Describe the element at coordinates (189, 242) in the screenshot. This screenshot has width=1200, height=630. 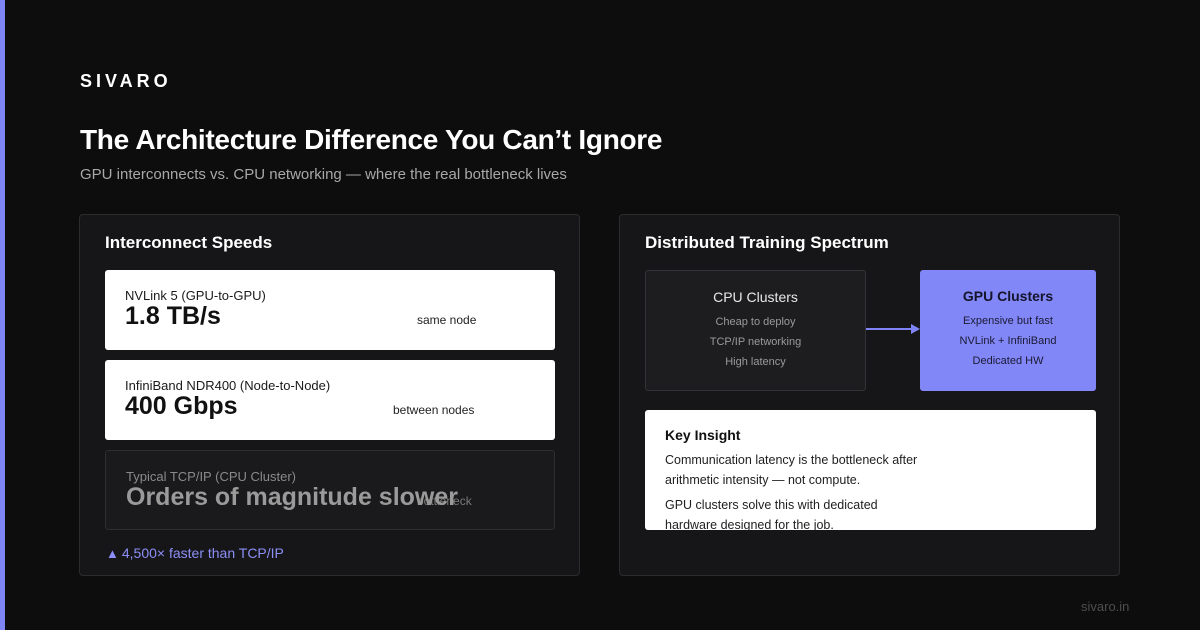
I see `panel-title: Interconnect Speeds` at that location.